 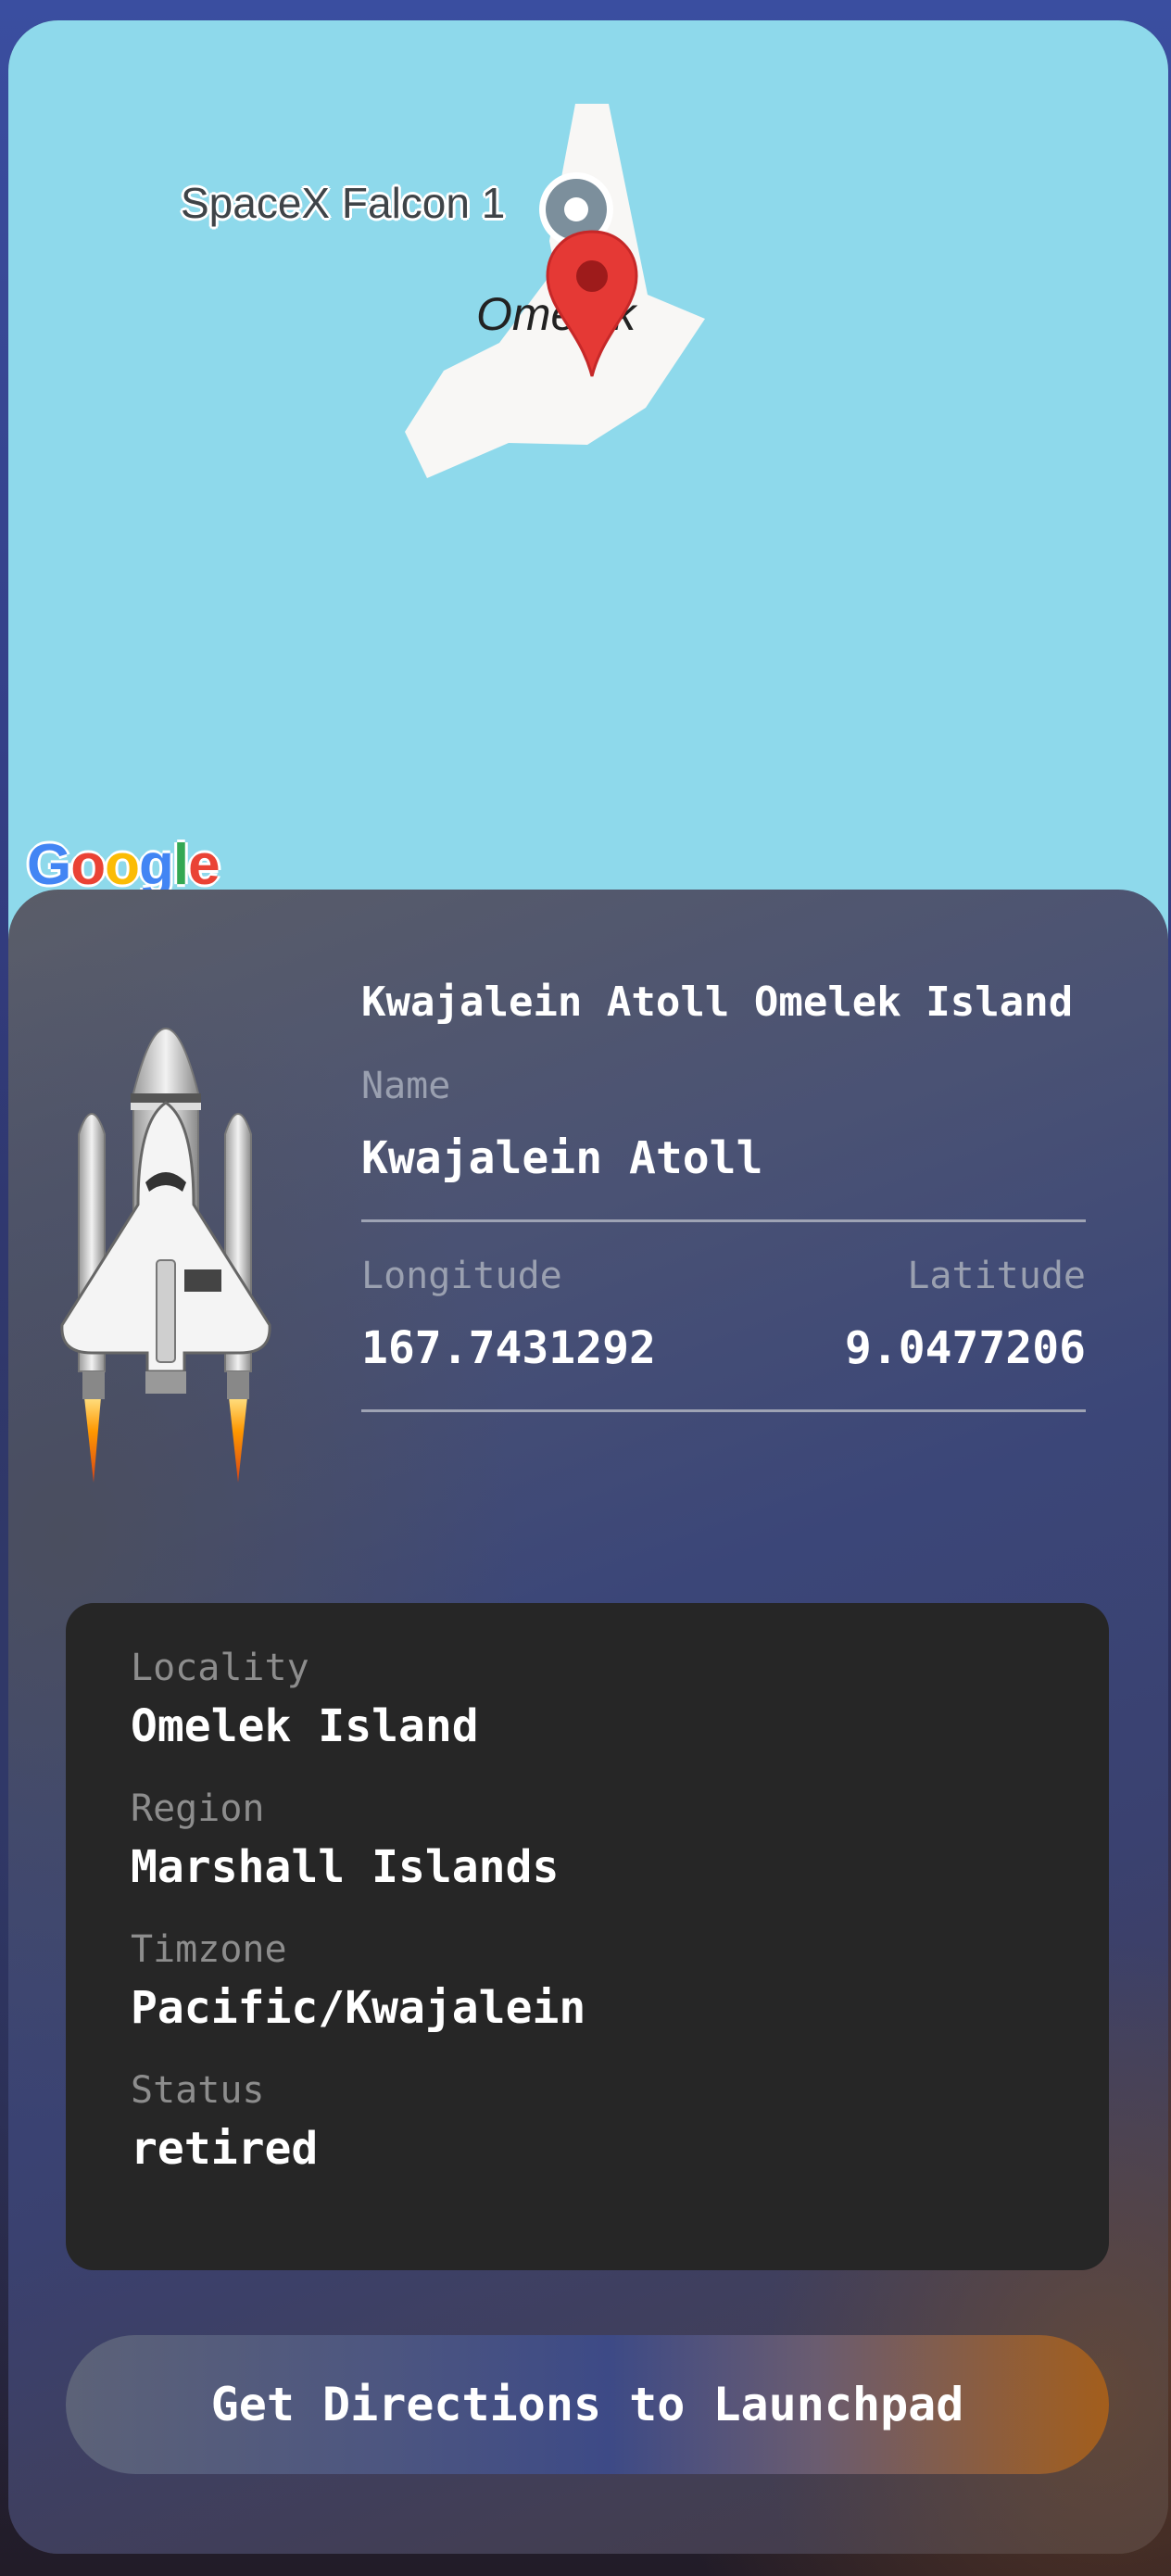 I want to click on launchpad-full-name: Kwajalein Atoll Omelek Island, so click(x=718, y=1002).